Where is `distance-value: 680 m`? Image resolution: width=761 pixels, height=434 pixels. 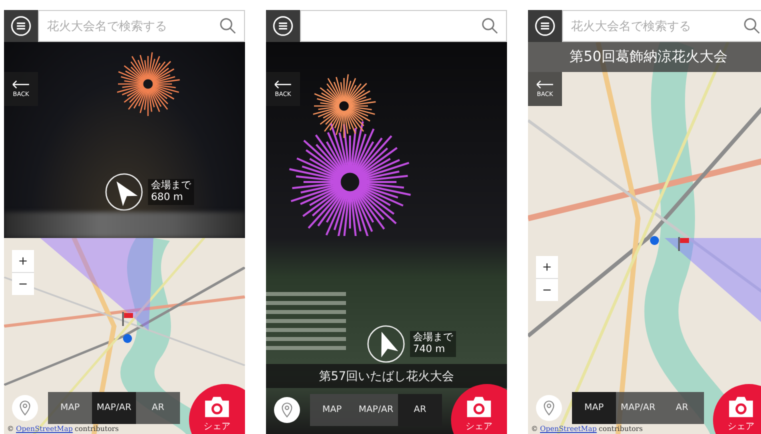 distance-value: 680 m is located at coordinates (167, 198).